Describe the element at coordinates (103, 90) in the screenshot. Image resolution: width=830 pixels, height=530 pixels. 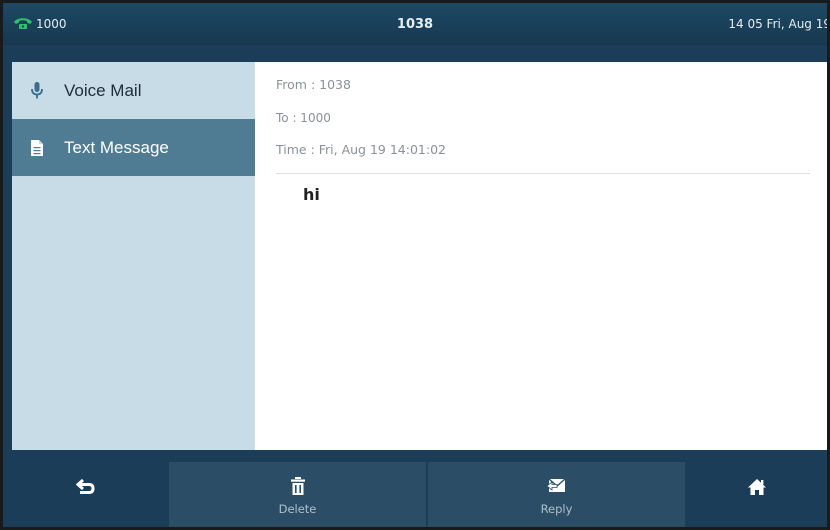
I see `sidebar-item-label: Voice Mail` at that location.